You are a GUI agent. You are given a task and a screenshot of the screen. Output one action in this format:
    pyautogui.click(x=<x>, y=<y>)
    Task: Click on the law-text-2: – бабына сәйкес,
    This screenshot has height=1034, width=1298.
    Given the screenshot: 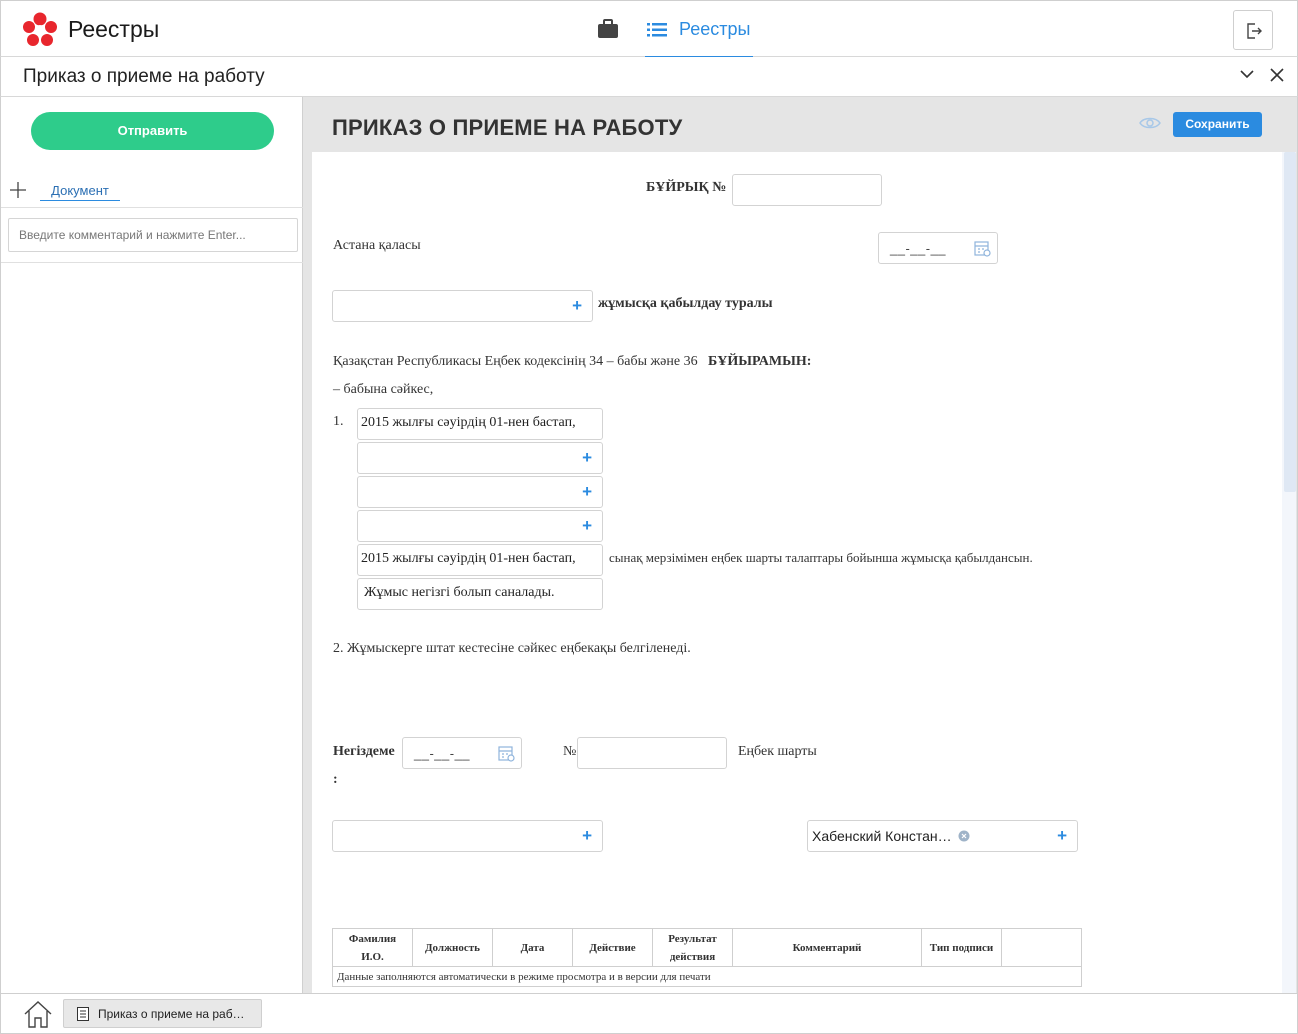 What is the action you would take?
    pyautogui.click(x=383, y=389)
    